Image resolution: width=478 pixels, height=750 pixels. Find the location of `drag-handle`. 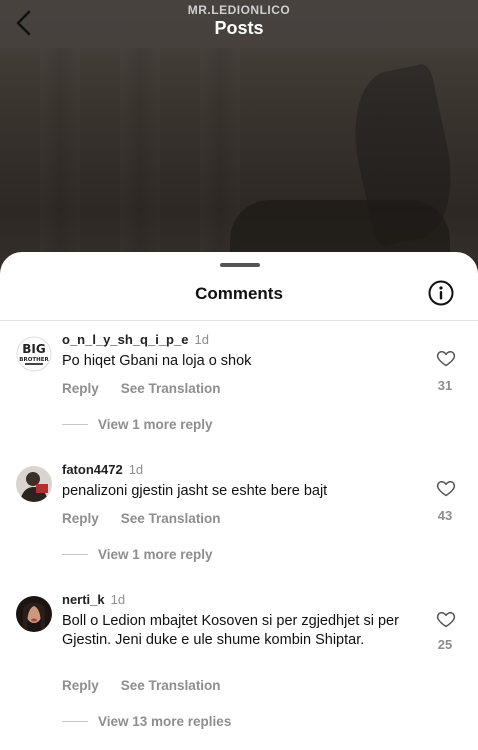

drag-handle is located at coordinates (240, 265).